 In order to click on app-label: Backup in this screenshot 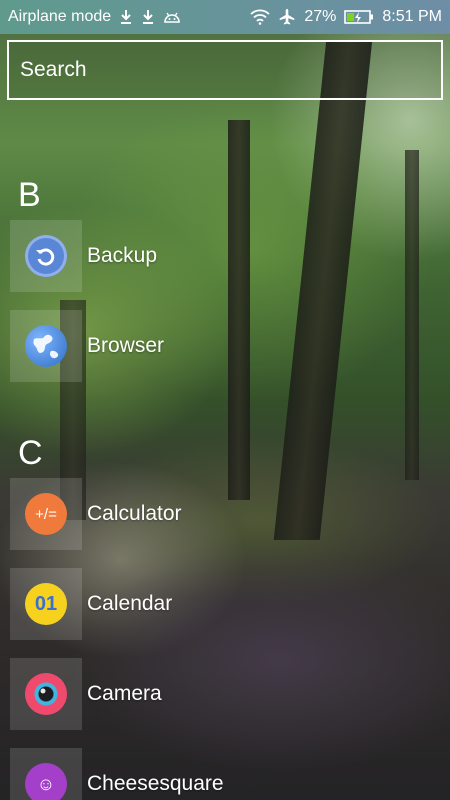, I will do `click(122, 255)`.